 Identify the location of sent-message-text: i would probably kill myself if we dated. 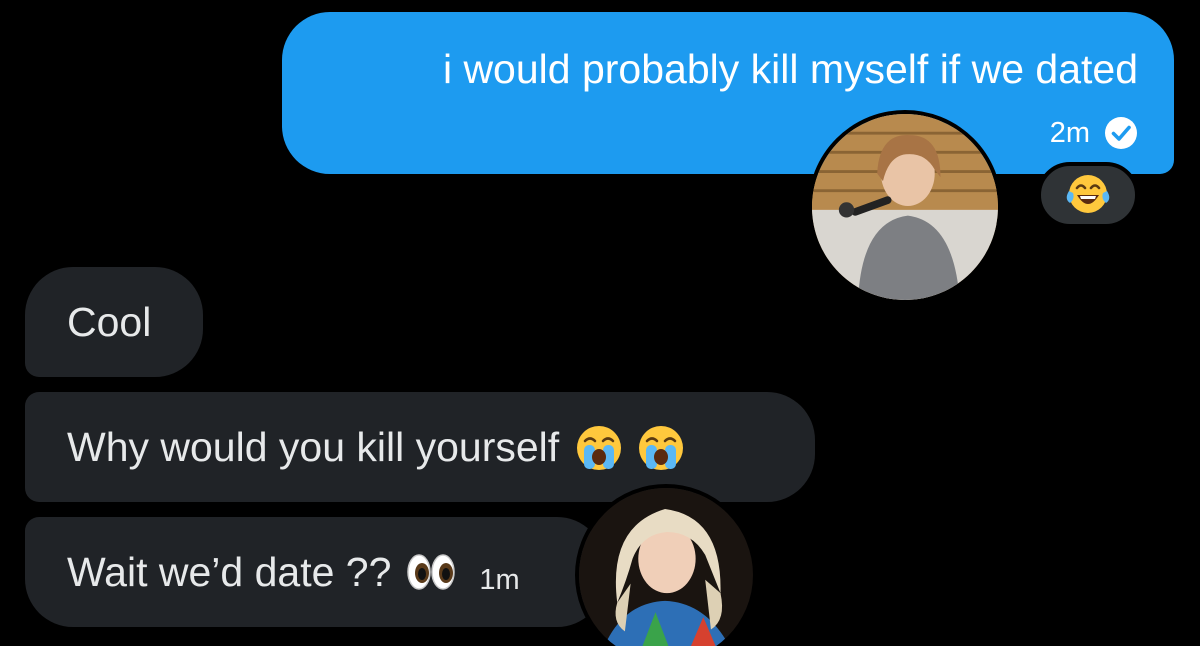
(790, 69).